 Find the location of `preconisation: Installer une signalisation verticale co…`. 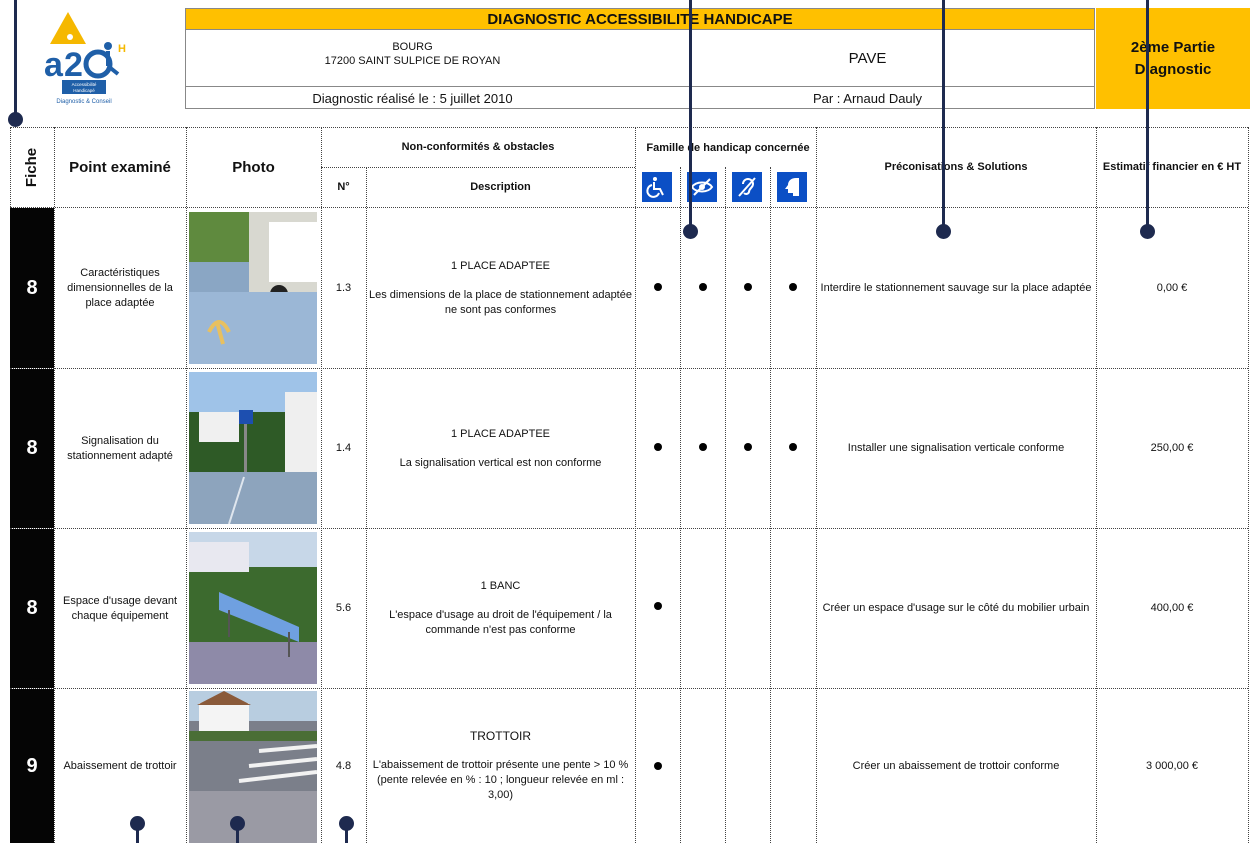

preconisation: Installer une signalisation verticale co… is located at coordinates (956, 448).